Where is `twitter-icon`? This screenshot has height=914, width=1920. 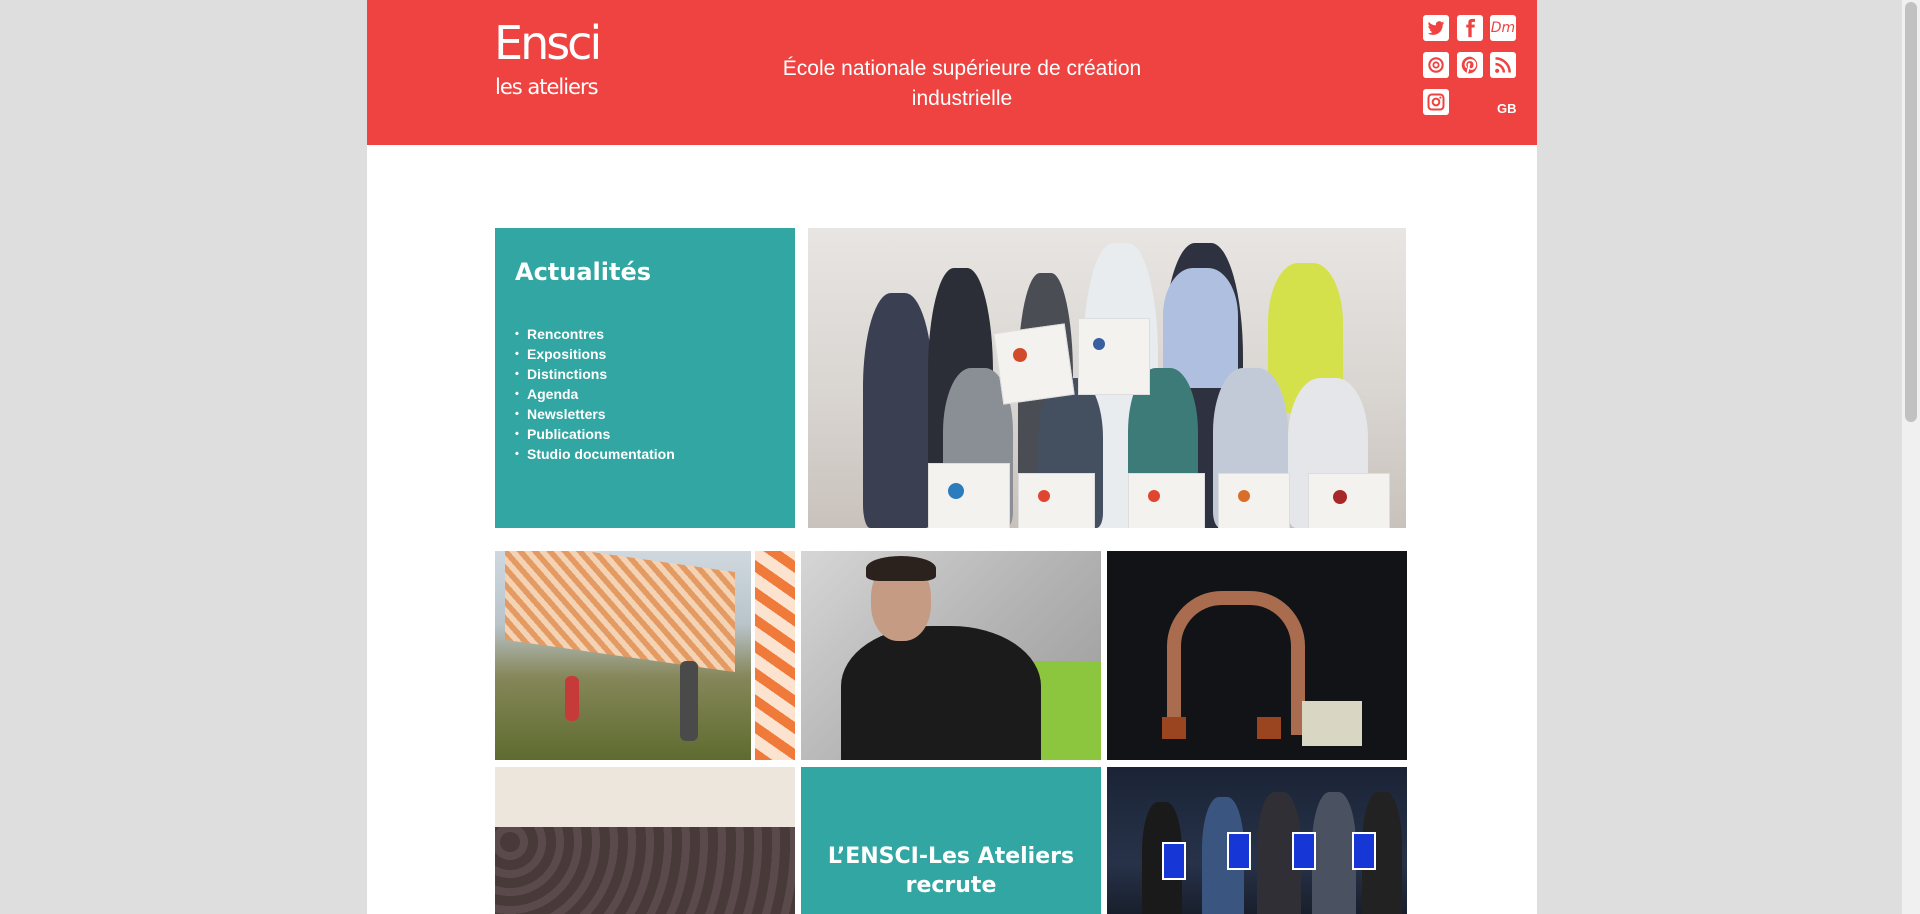
twitter-icon is located at coordinates (1436, 28).